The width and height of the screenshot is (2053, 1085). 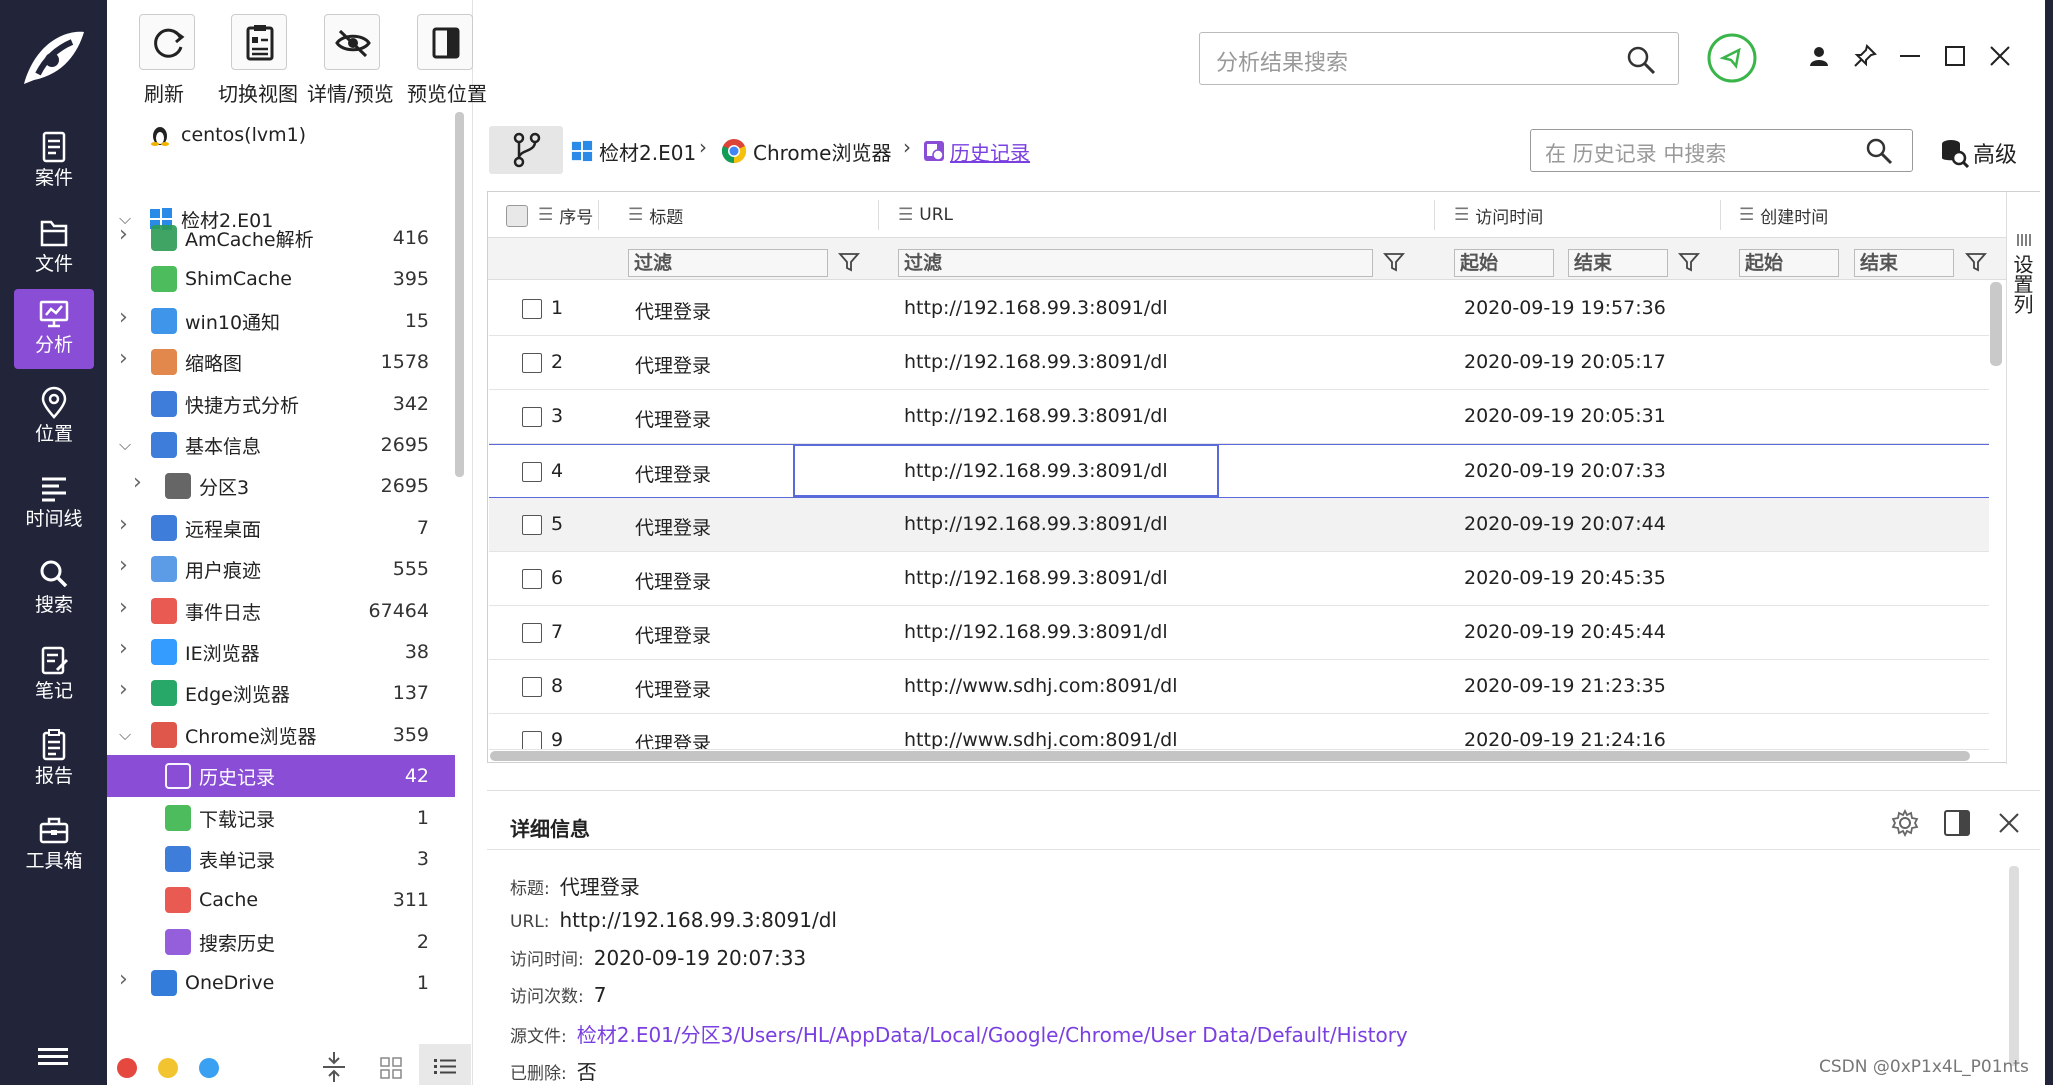 I want to click on red-dot-icon, so click(x=127, y=1068).